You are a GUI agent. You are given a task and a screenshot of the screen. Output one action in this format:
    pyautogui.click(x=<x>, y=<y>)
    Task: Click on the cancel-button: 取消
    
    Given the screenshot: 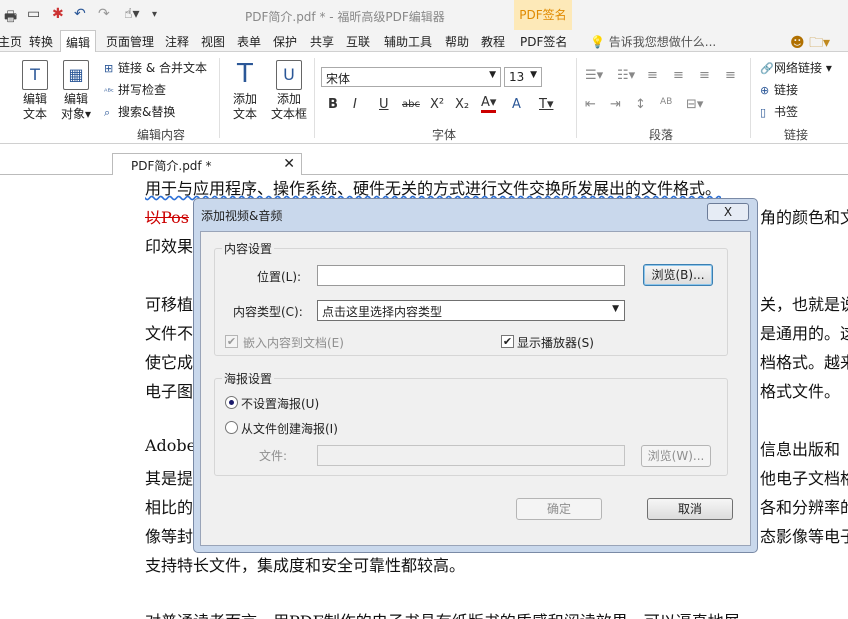 What is the action you would take?
    pyautogui.click(x=690, y=509)
    